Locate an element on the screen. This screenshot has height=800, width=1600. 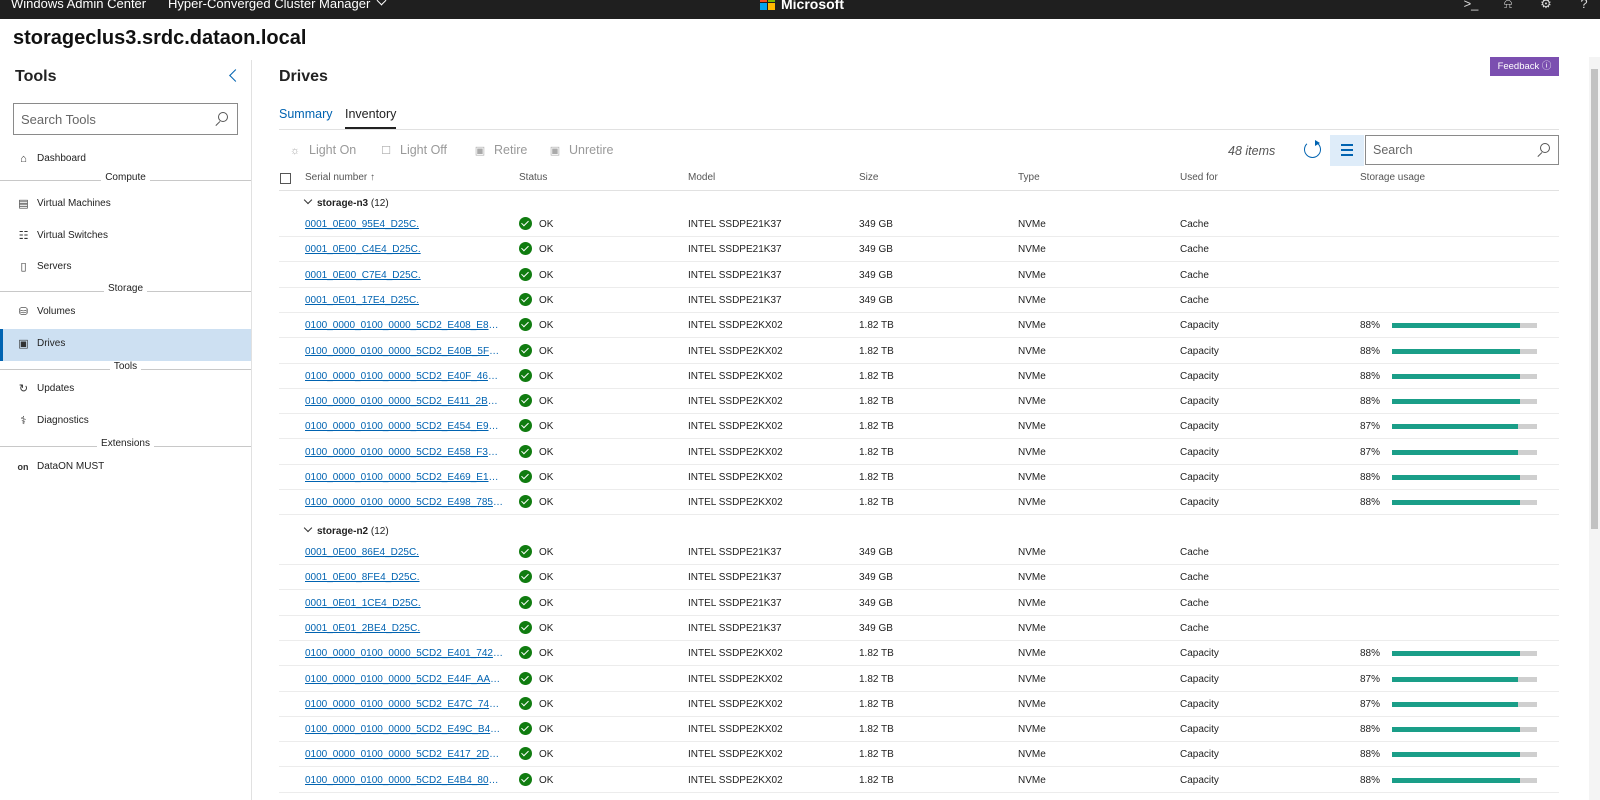
sidebar-item-label: Virtual Machines is located at coordinates (74, 203).